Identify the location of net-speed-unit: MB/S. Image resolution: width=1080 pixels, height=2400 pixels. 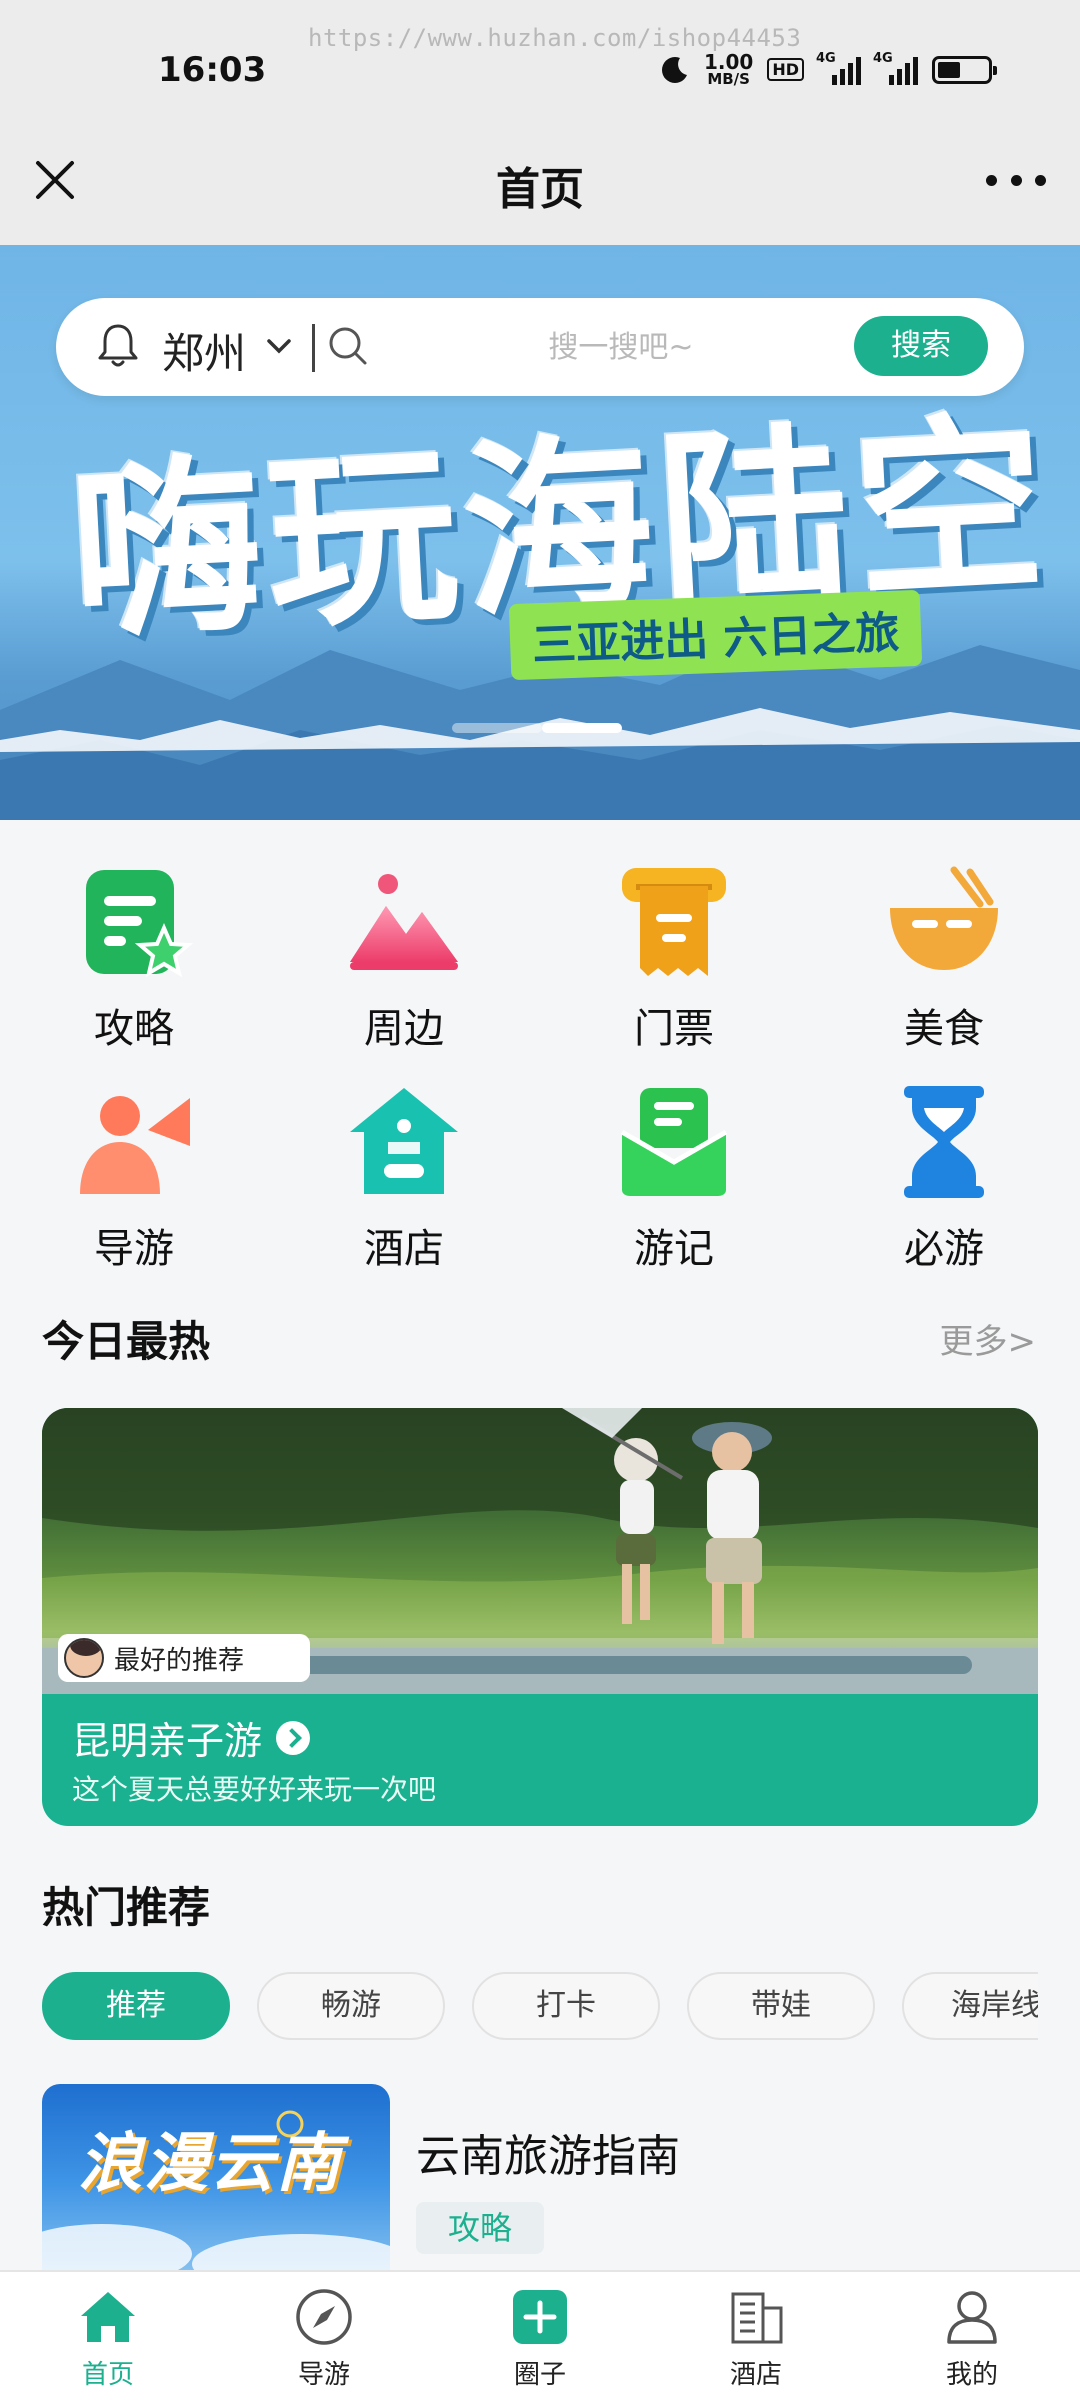
(728, 79).